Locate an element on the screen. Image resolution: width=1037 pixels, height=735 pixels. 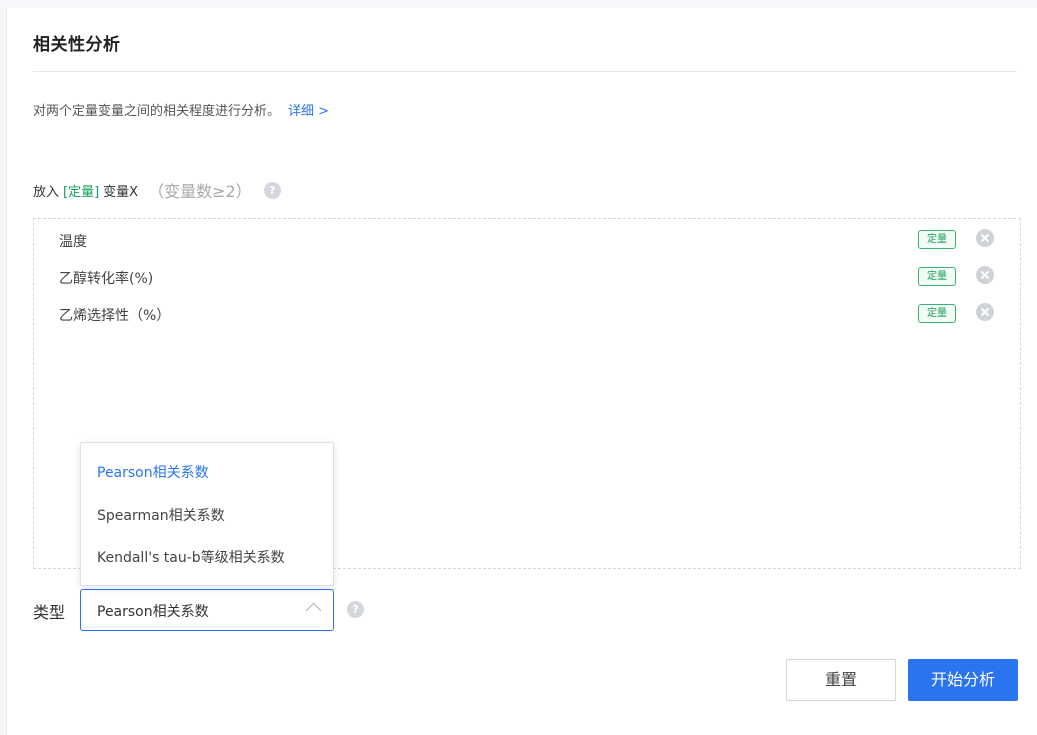
label-hint: （变量数≥2） is located at coordinates (200, 191).